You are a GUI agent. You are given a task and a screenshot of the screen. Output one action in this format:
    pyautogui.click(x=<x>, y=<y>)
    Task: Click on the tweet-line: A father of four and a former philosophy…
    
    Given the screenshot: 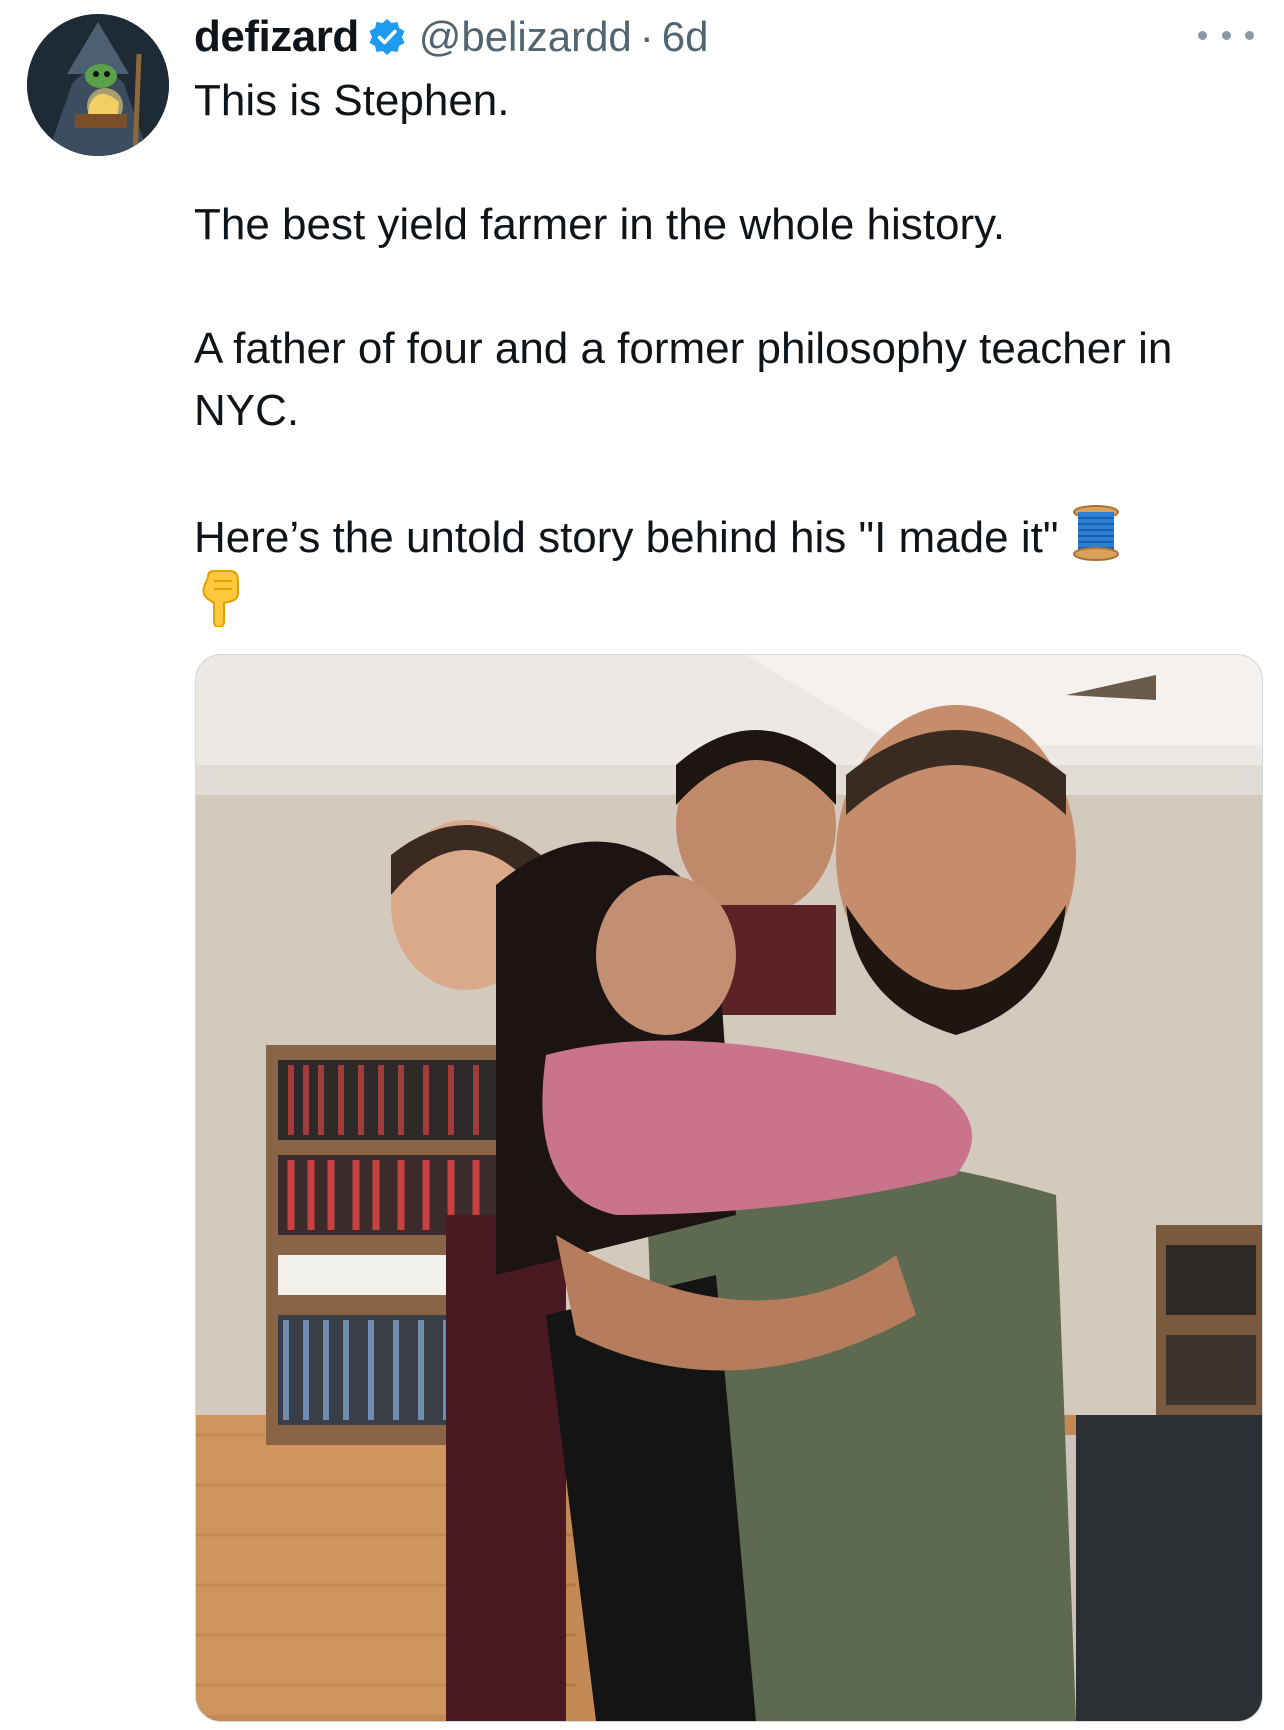 What is the action you would take?
    pyautogui.click(x=683, y=379)
    